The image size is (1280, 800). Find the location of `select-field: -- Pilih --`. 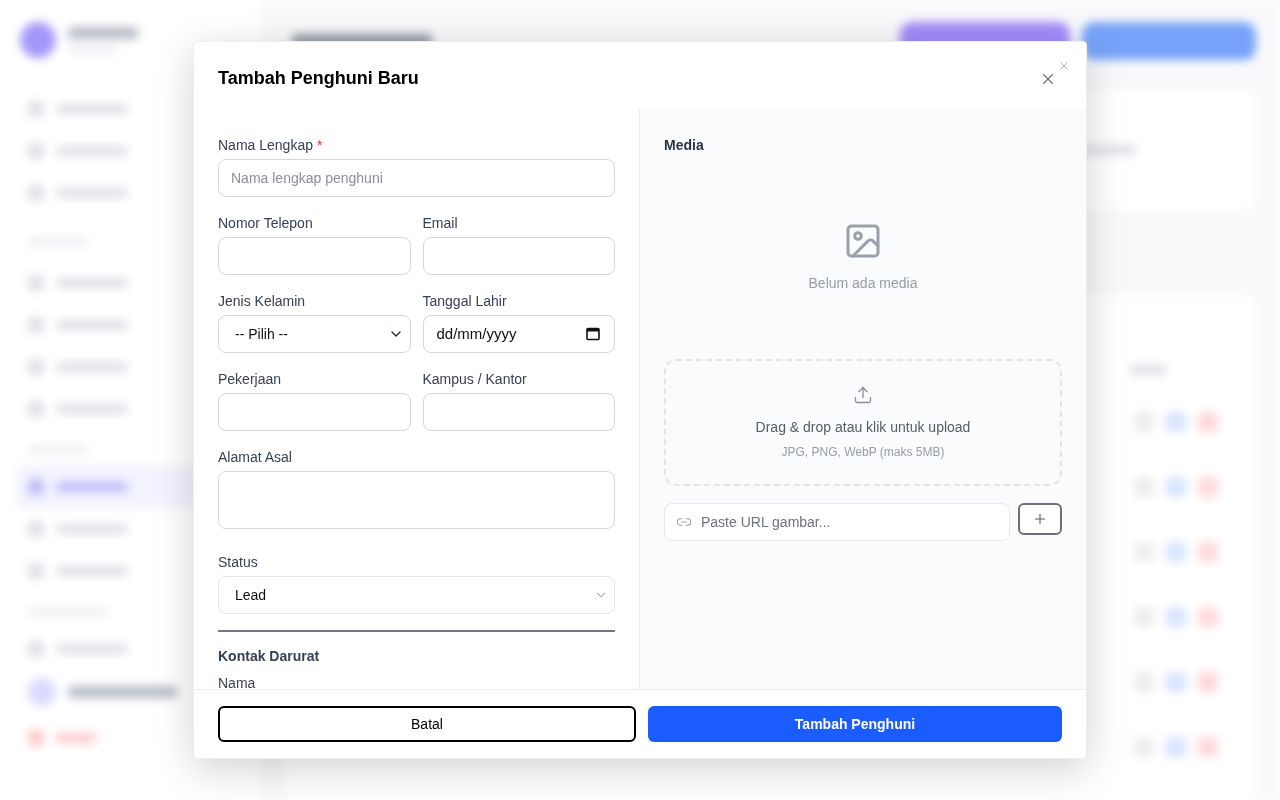

select-field: -- Pilih -- is located at coordinates (314, 334).